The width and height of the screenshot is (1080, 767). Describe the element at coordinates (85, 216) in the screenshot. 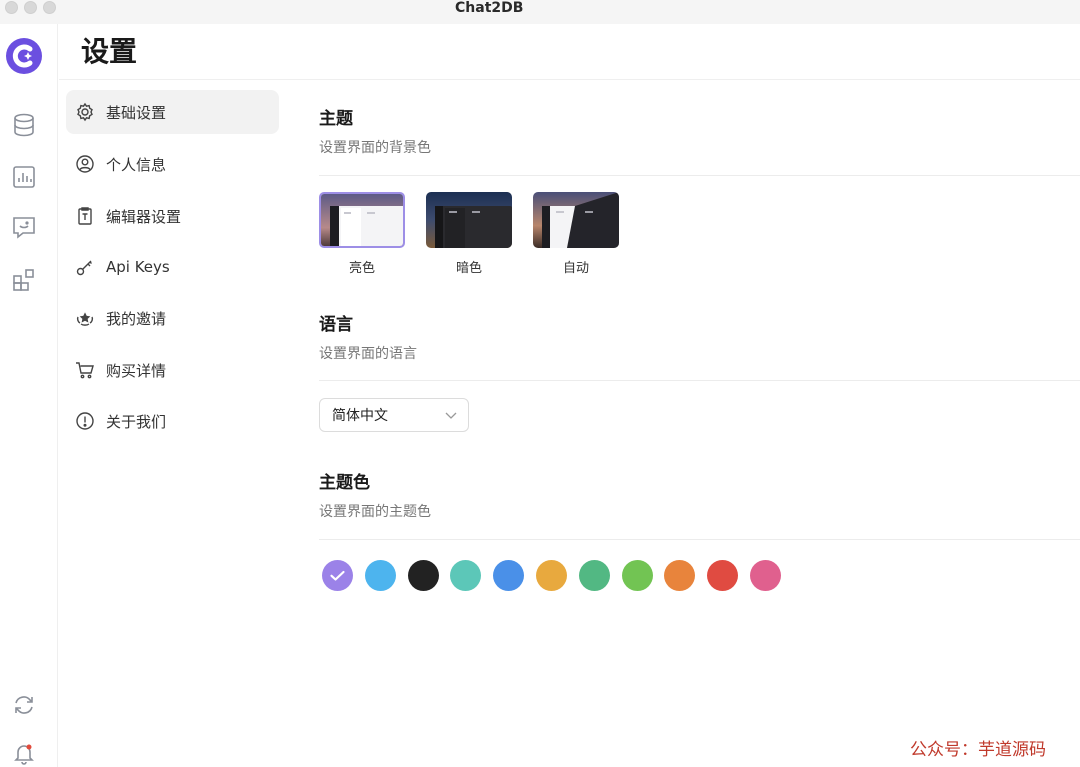

I see `editor-icon` at that location.